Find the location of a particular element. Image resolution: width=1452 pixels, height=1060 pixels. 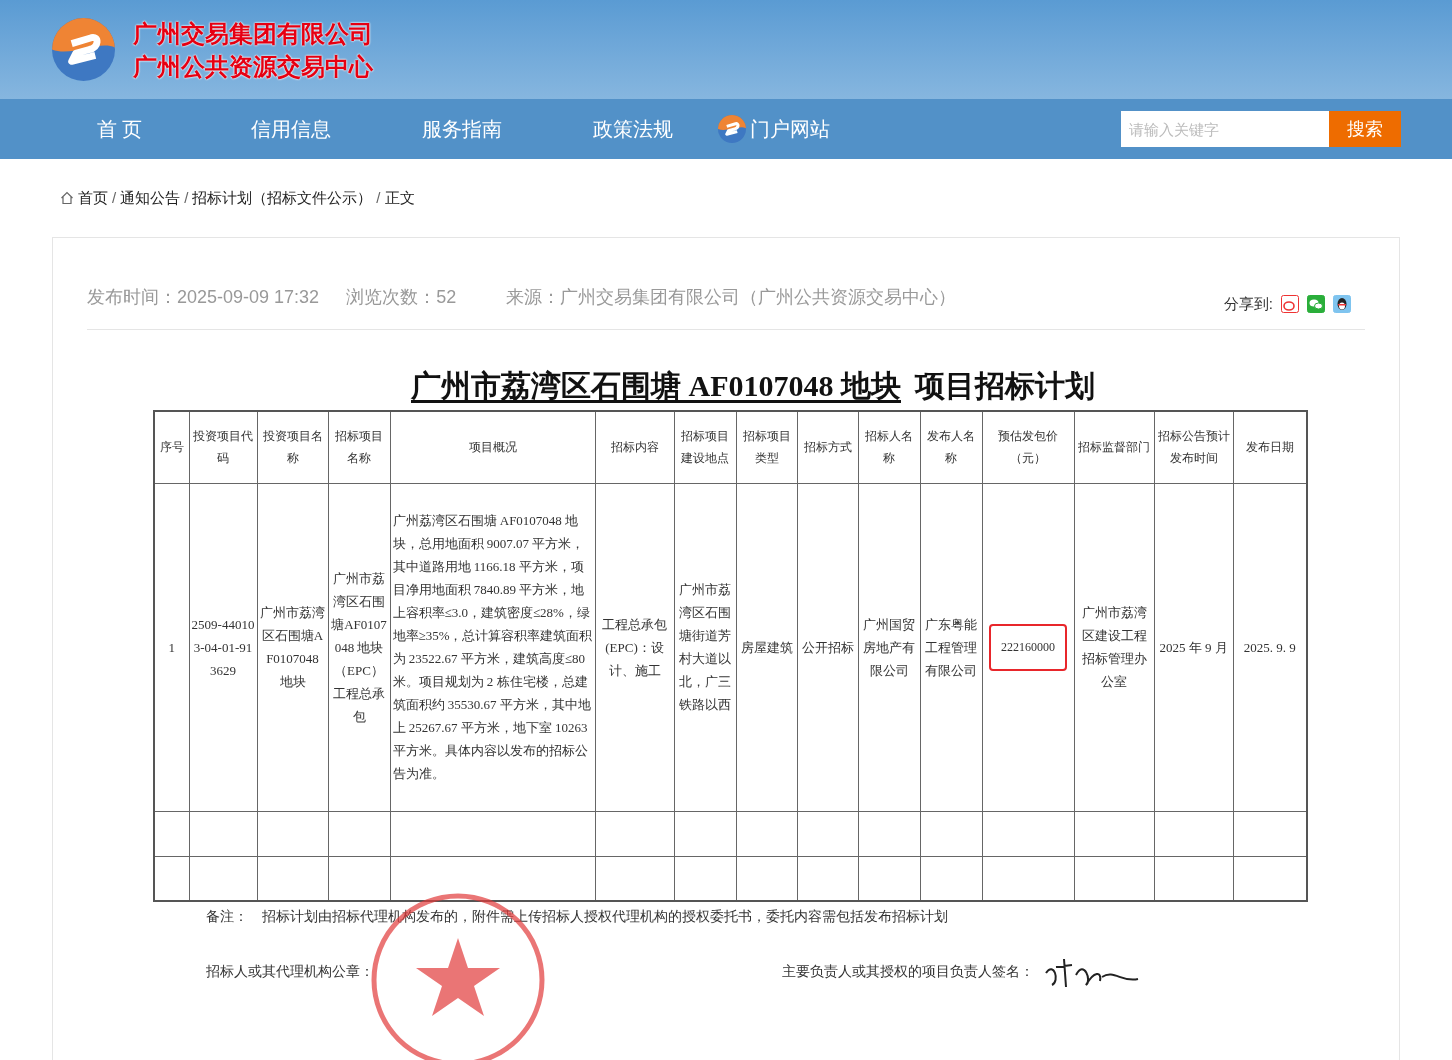

column-header: 招标项目名称 is located at coordinates (359, 447).